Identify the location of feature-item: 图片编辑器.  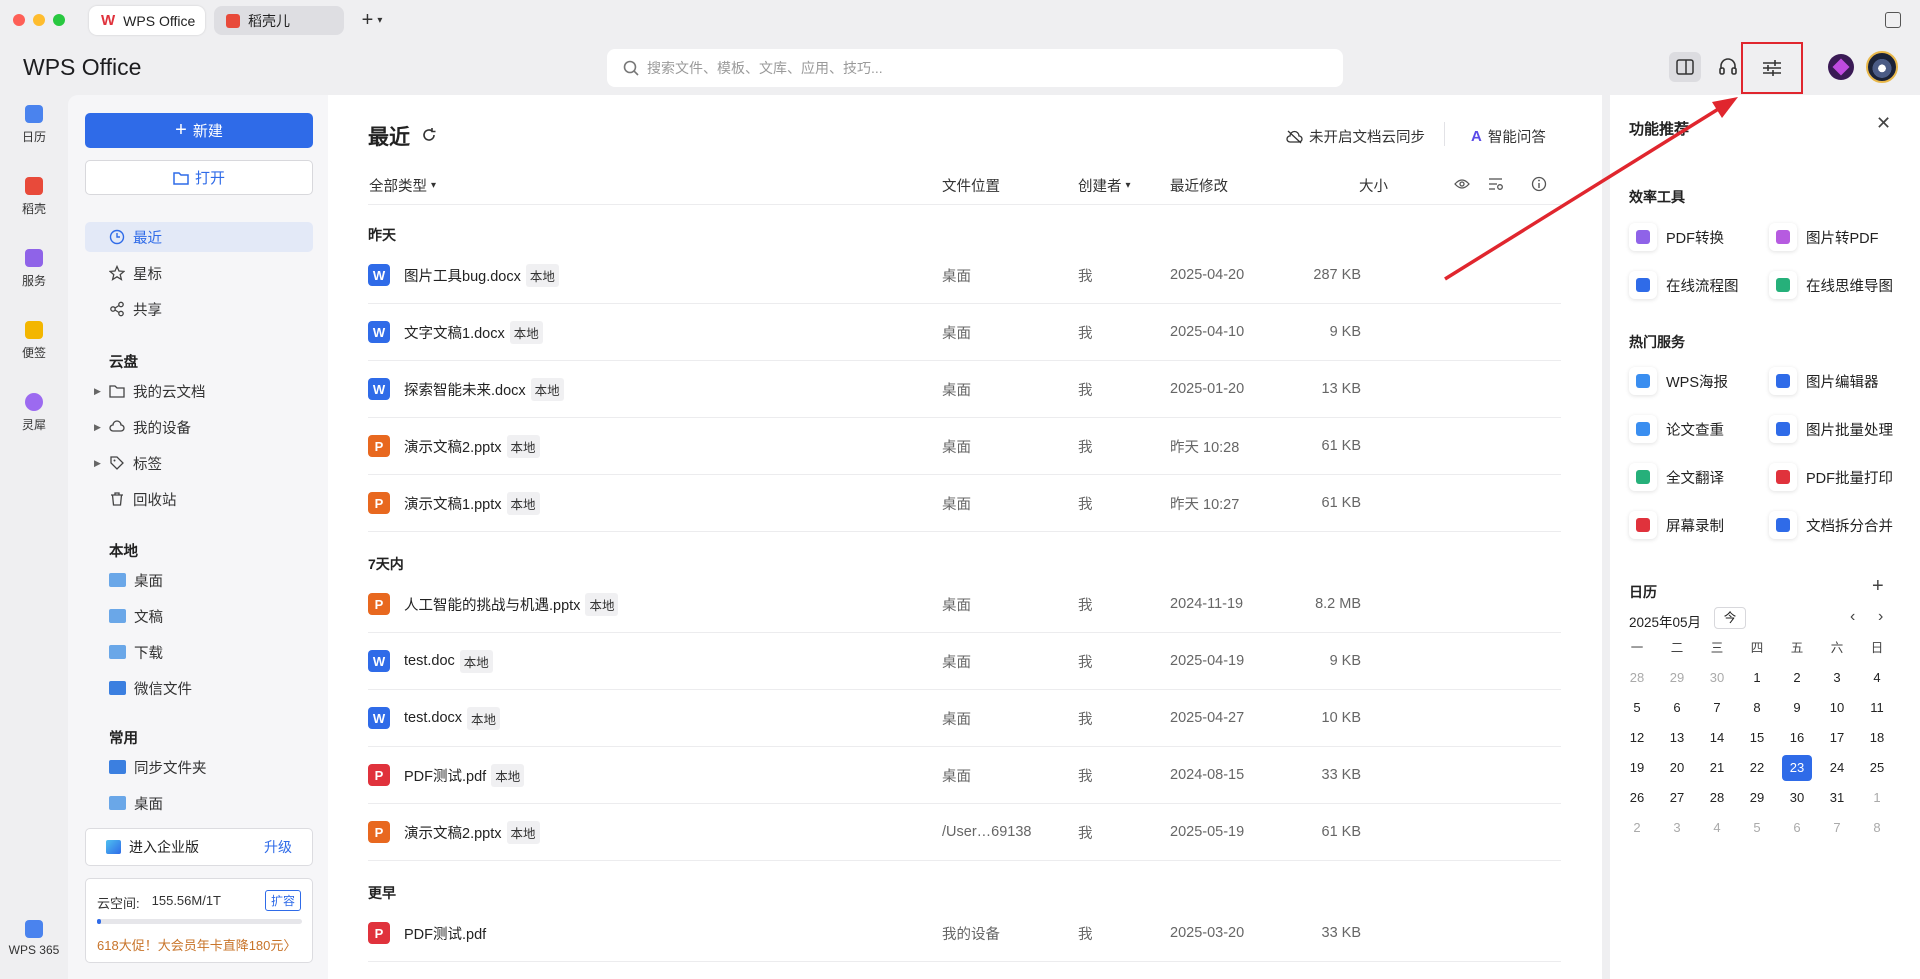
(1824, 381).